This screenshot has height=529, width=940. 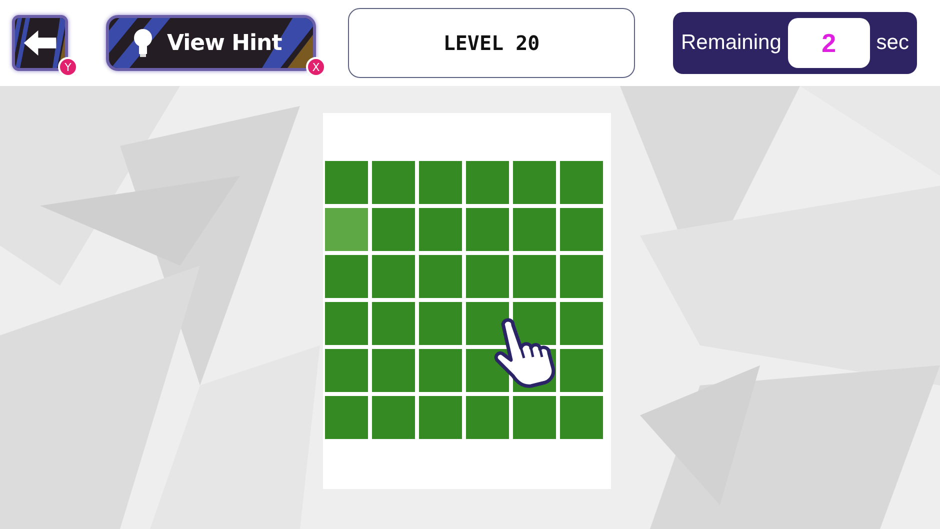 I want to click on arrow-left-icon, so click(x=40, y=43).